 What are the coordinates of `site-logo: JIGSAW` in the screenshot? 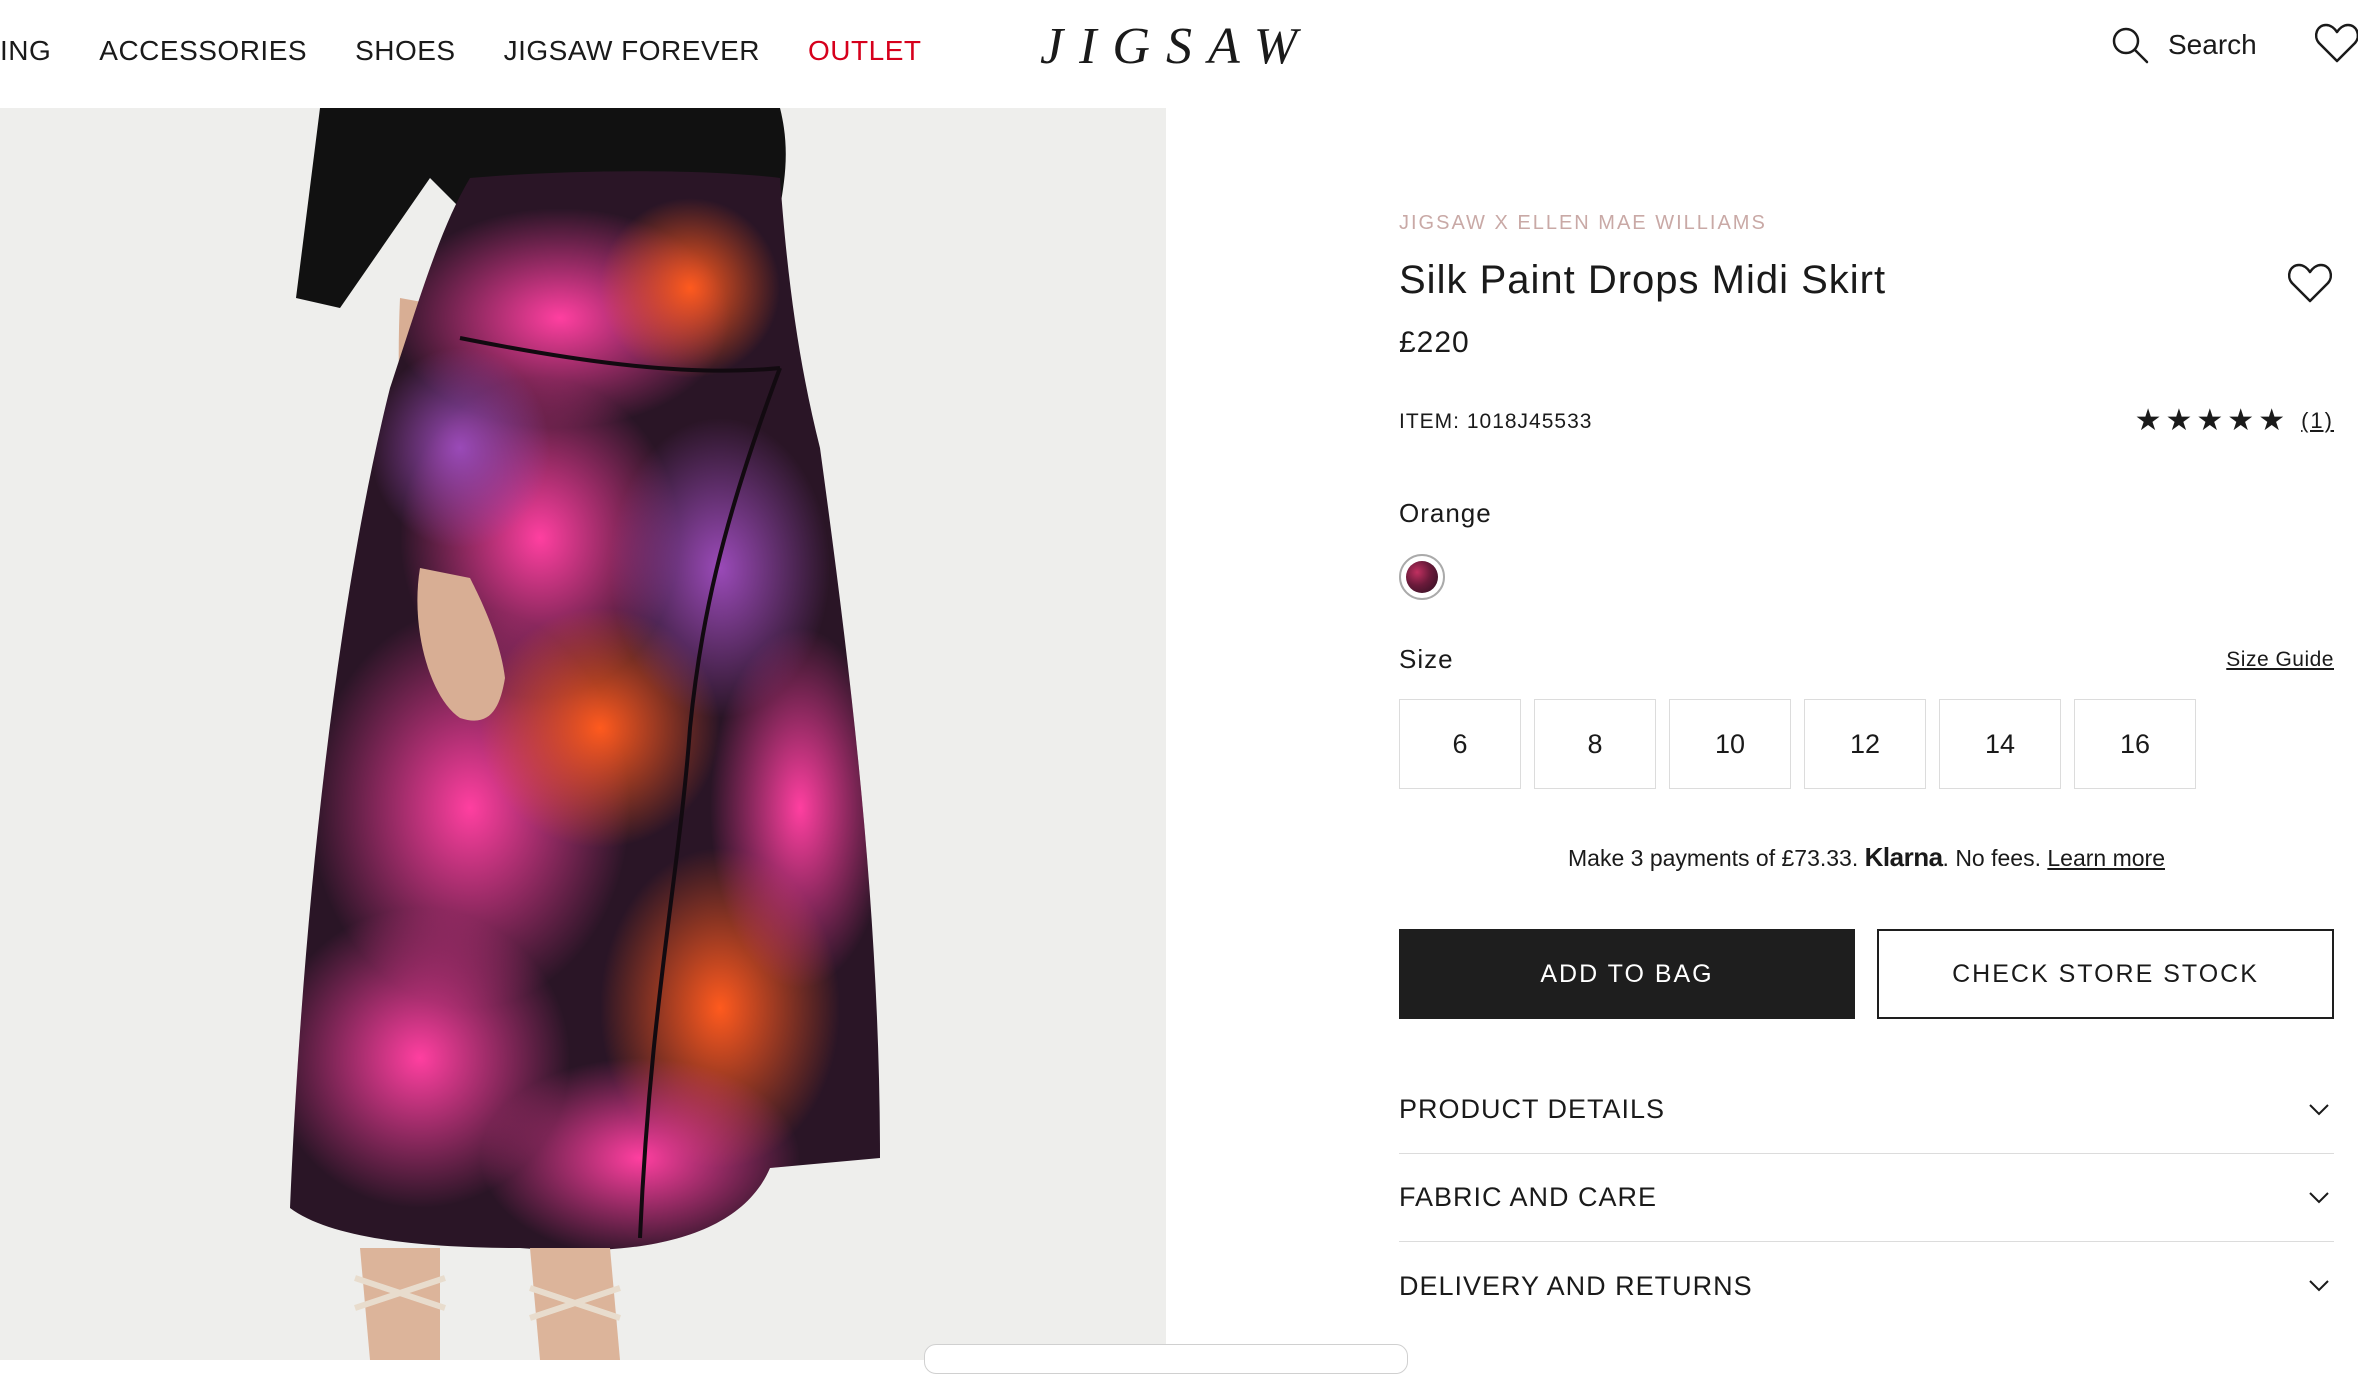 It's located at (1175, 47).